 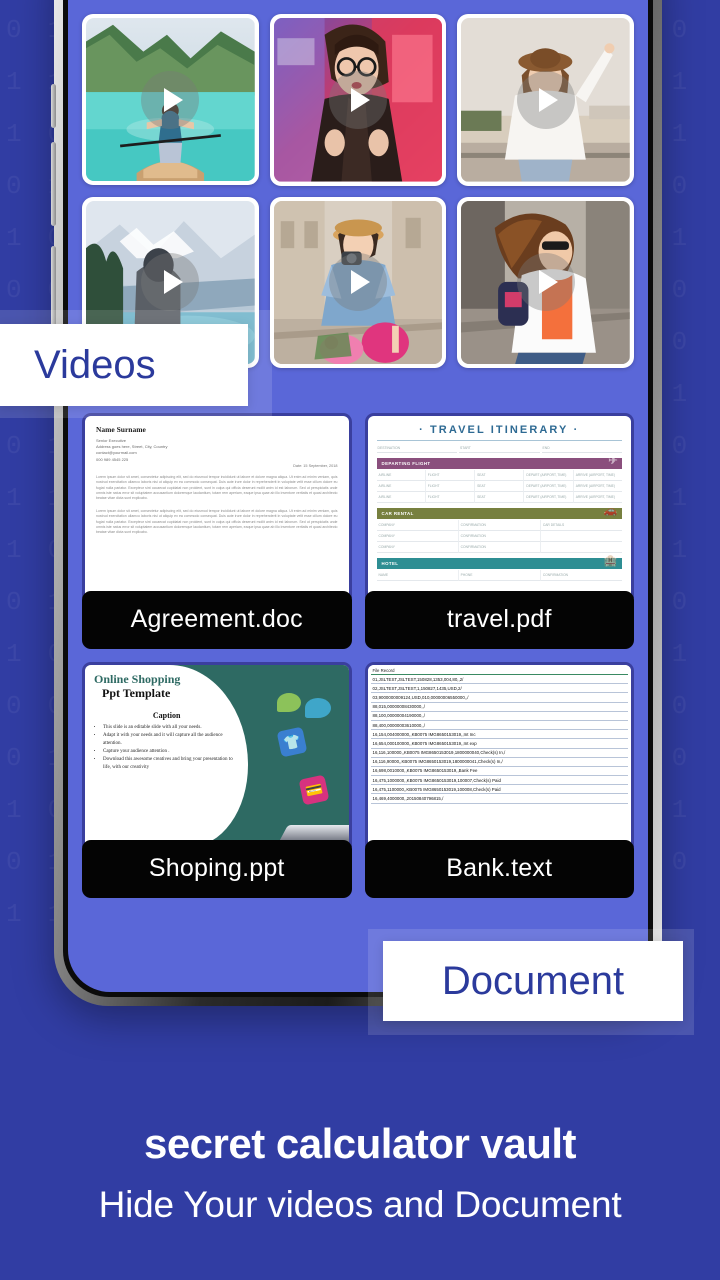 What do you see at coordinates (112, 459) in the screenshot?
I see `agreement-phone: 000 989 4545 225` at bounding box center [112, 459].